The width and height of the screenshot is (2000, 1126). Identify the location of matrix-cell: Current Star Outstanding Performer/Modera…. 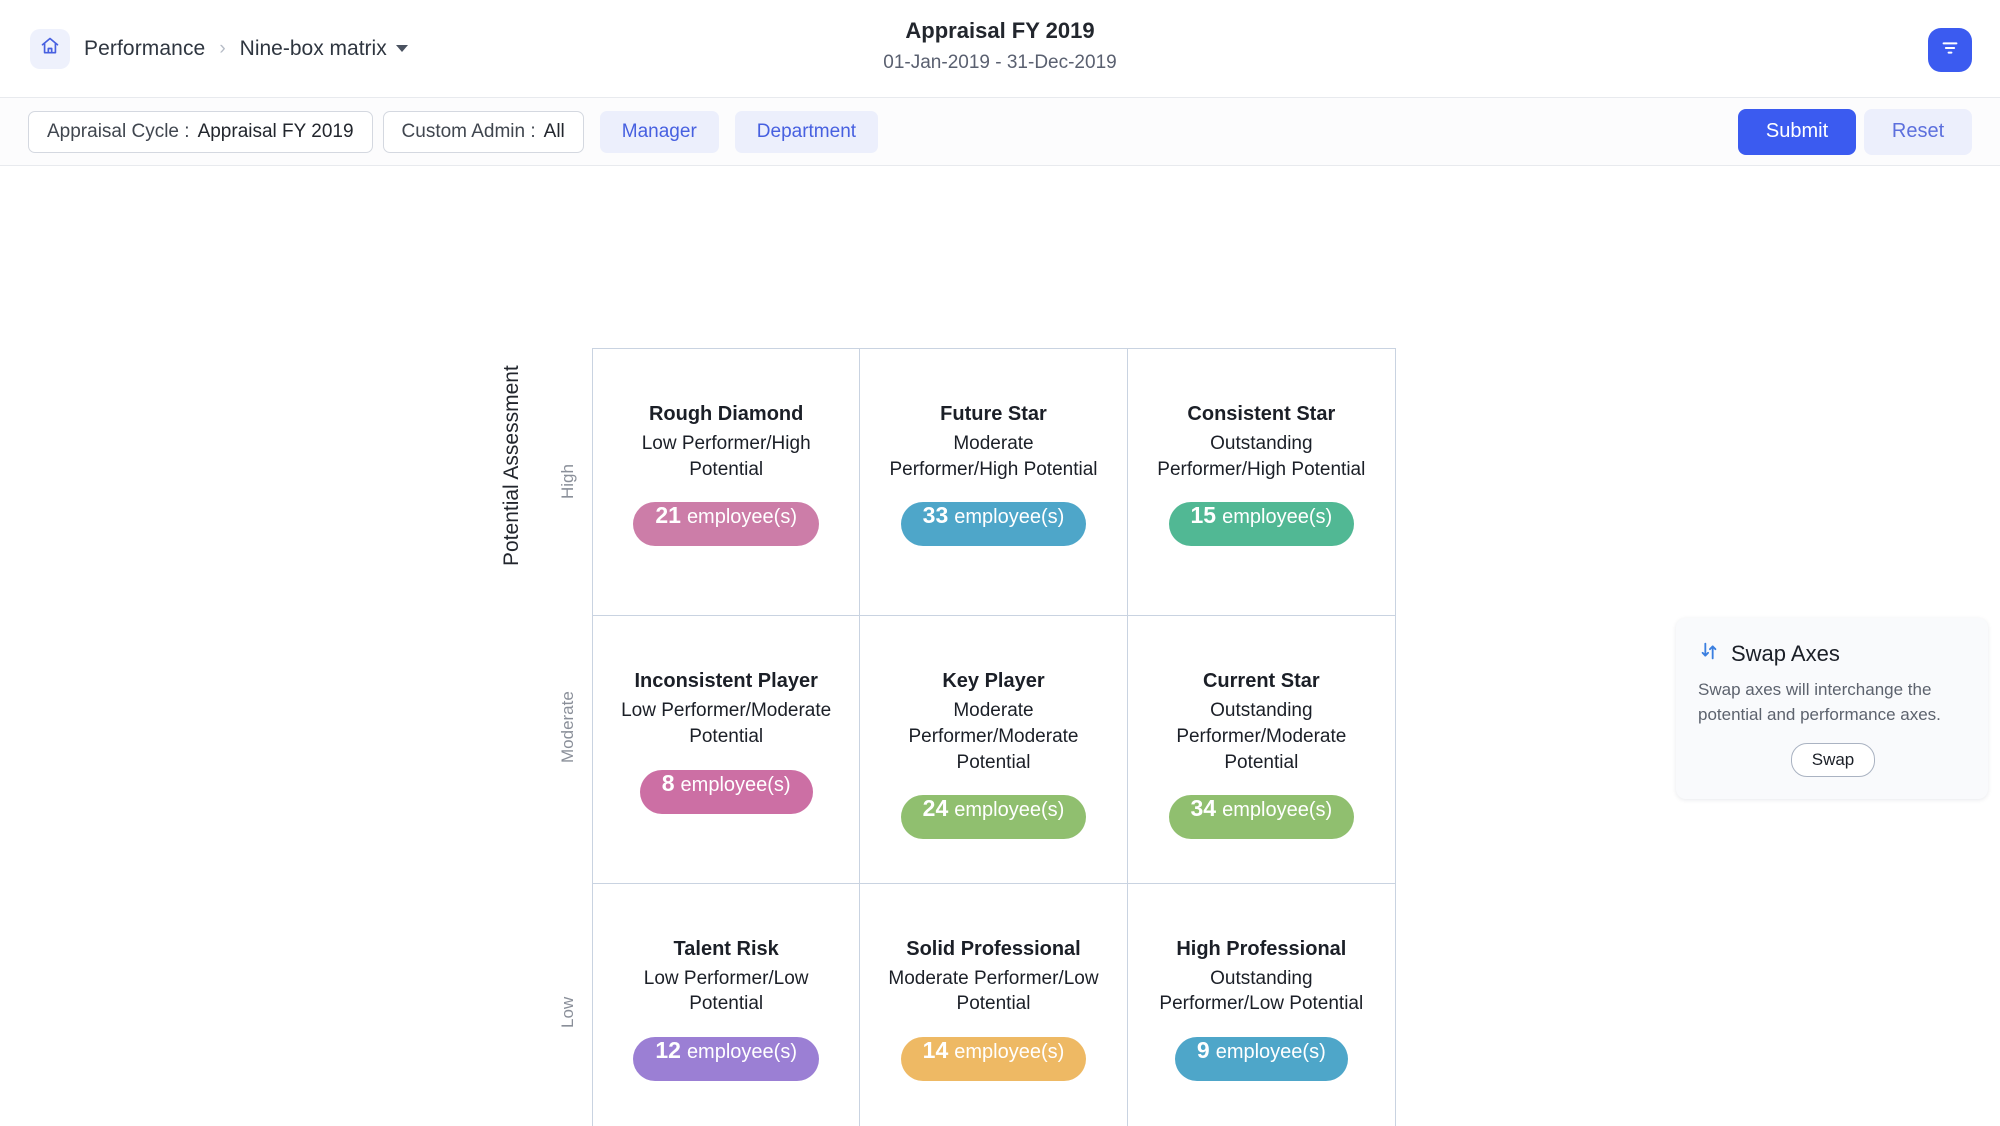
(1261, 750).